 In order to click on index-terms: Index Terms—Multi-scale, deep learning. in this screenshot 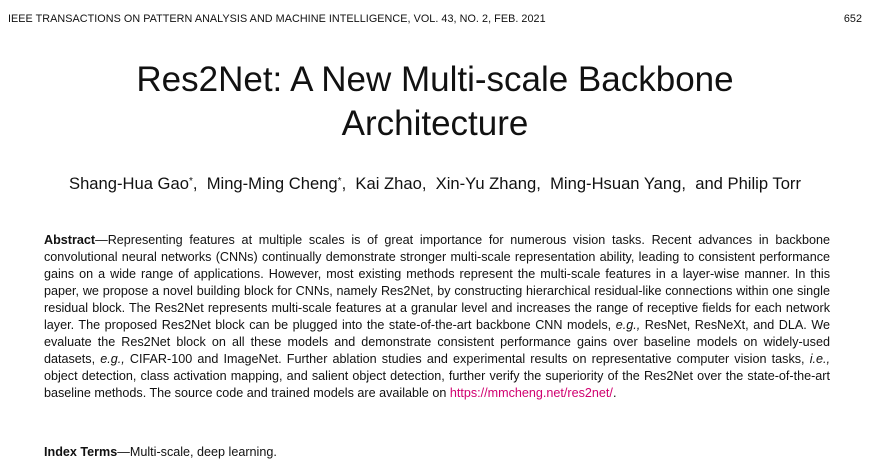, I will do `click(437, 452)`.